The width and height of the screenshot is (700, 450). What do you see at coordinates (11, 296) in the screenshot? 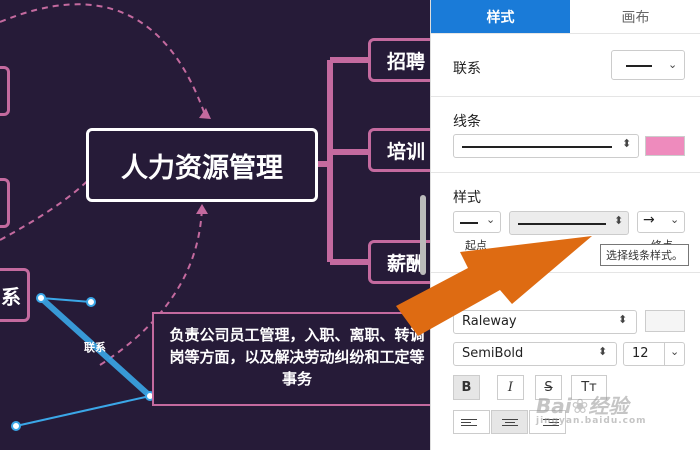
I see `left-node-text: 系` at bounding box center [11, 296].